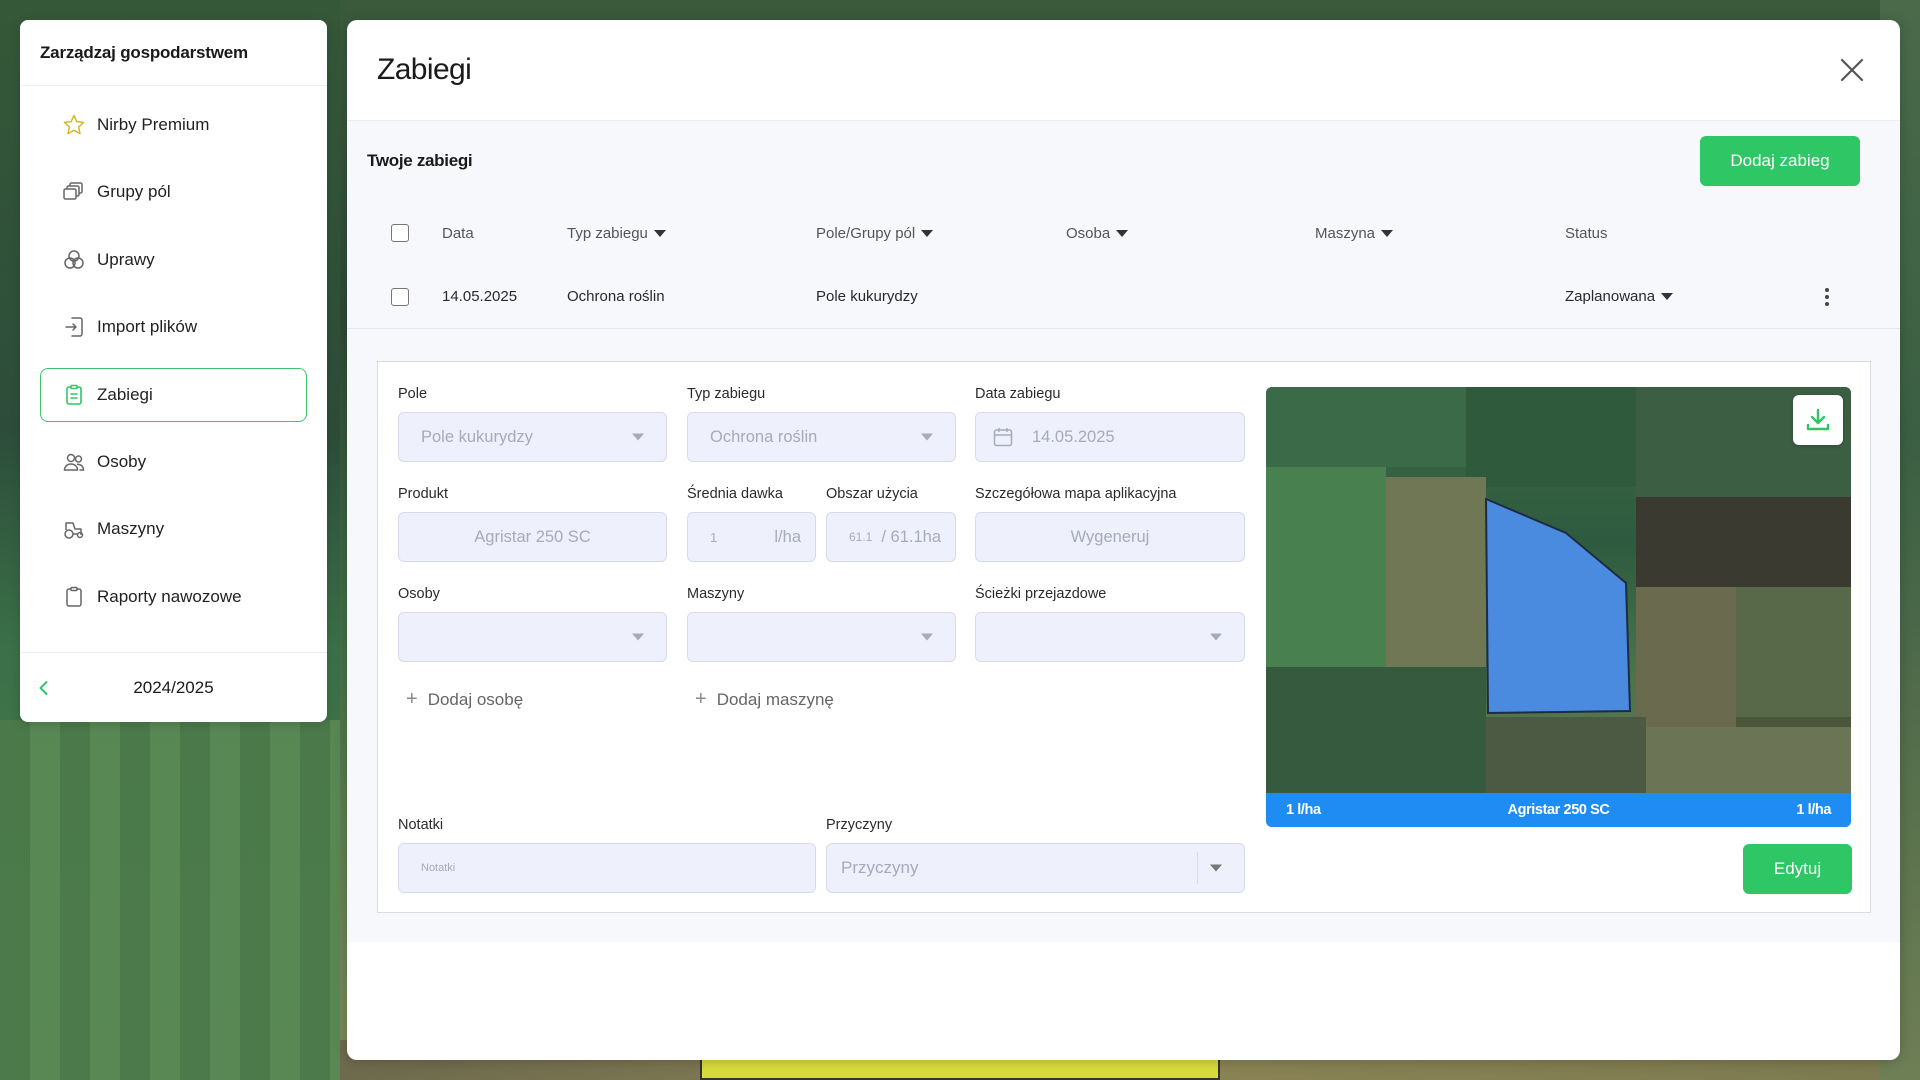  What do you see at coordinates (616, 233) in the screenshot?
I see `header-type: Typ zabiegu` at bounding box center [616, 233].